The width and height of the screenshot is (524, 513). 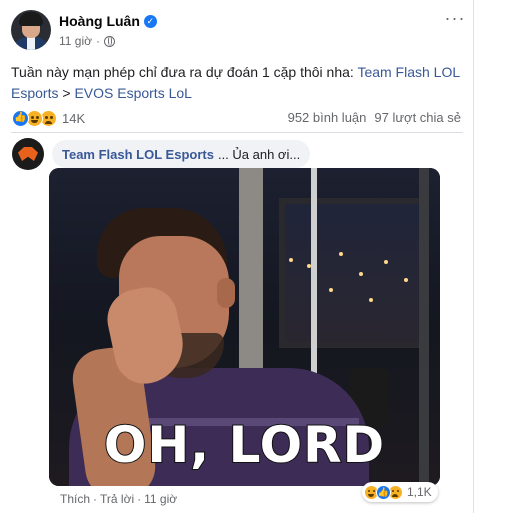 What do you see at coordinates (138, 154) in the screenshot?
I see `comment-author: Team Flash LOL Esports` at bounding box center [138, 154].